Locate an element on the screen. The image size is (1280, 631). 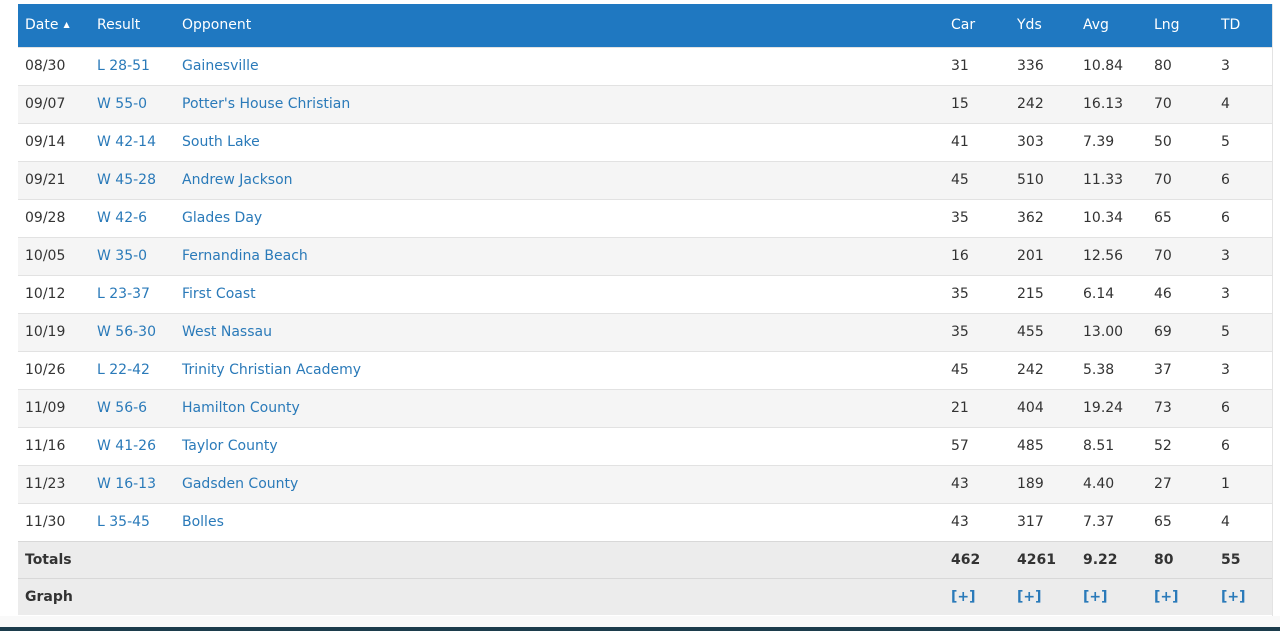
col-header-date: Date ▲ is located at coordinates (54, 25).